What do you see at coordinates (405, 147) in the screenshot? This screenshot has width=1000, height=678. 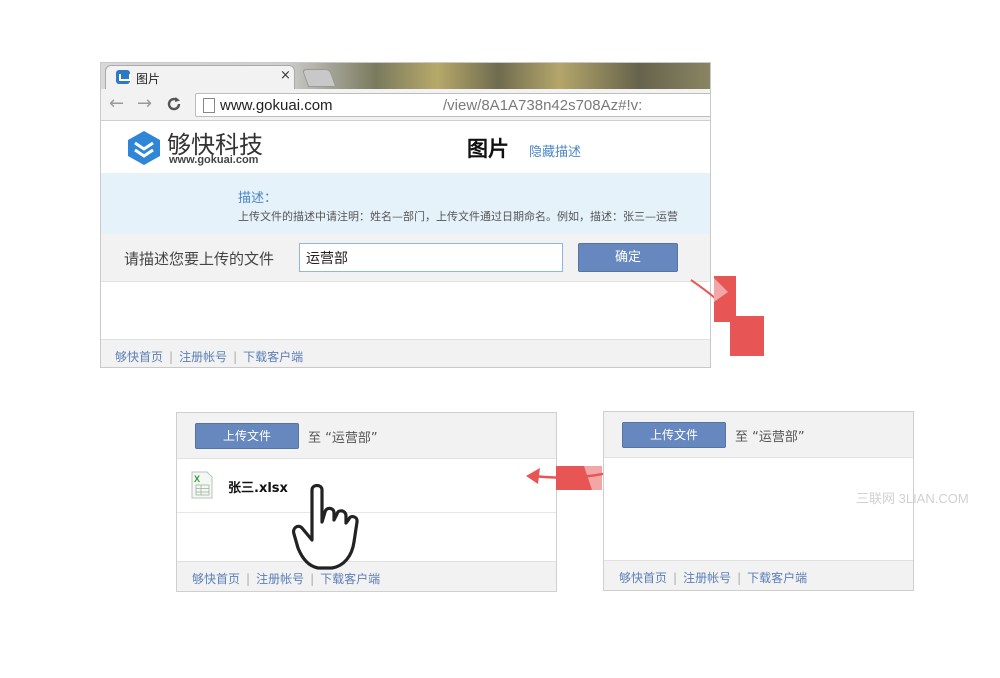 I see `site-header: 够快科技 www.gokuai.com 图片 隐藏描述` at bounding box center [405, 147].